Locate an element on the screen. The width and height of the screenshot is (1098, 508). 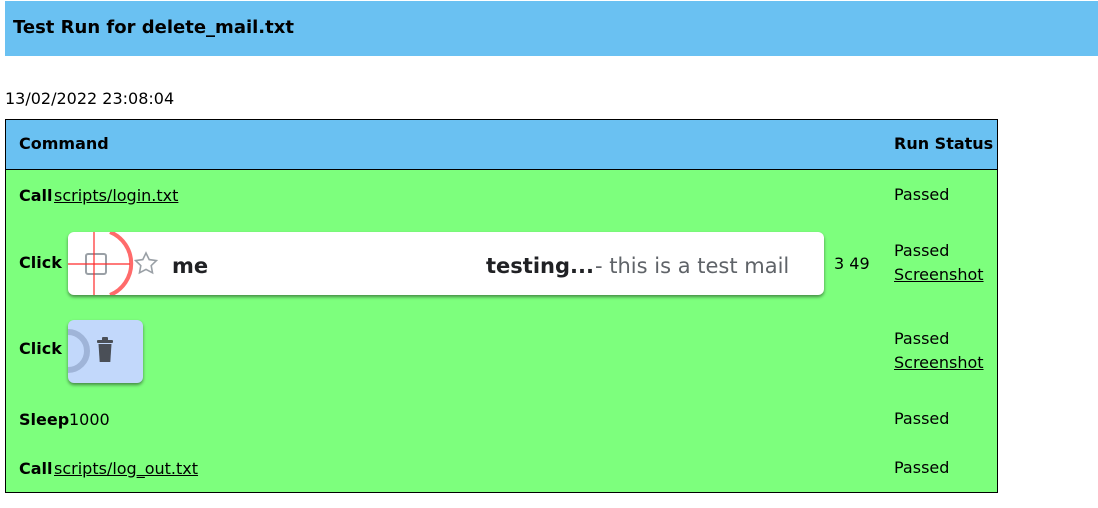
star-icon is located at coordinates (146, 263).